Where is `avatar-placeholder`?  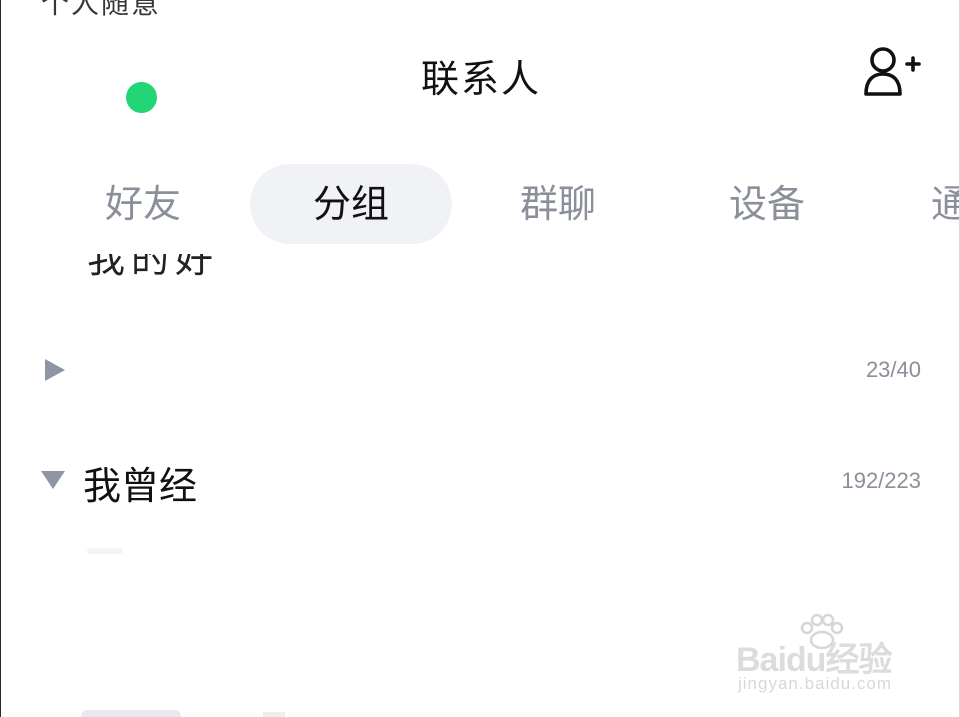
avatar-placeholder is located at coordinates (131, 713).